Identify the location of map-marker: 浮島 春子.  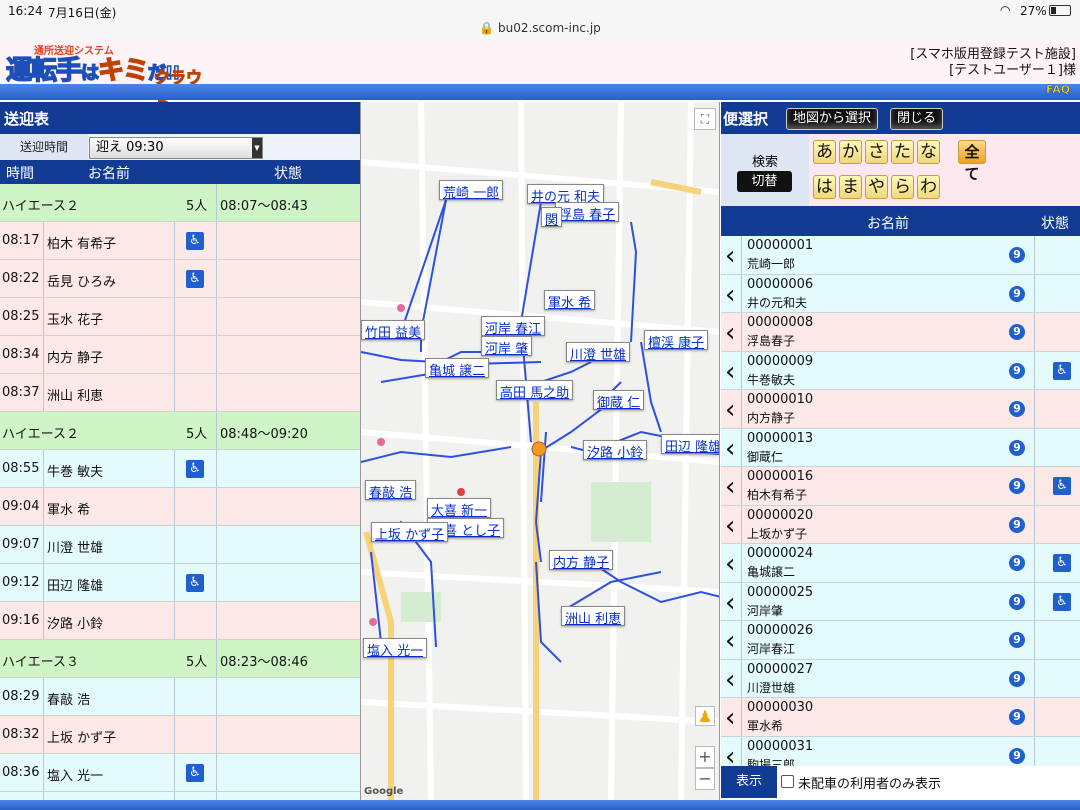
(587, 212).